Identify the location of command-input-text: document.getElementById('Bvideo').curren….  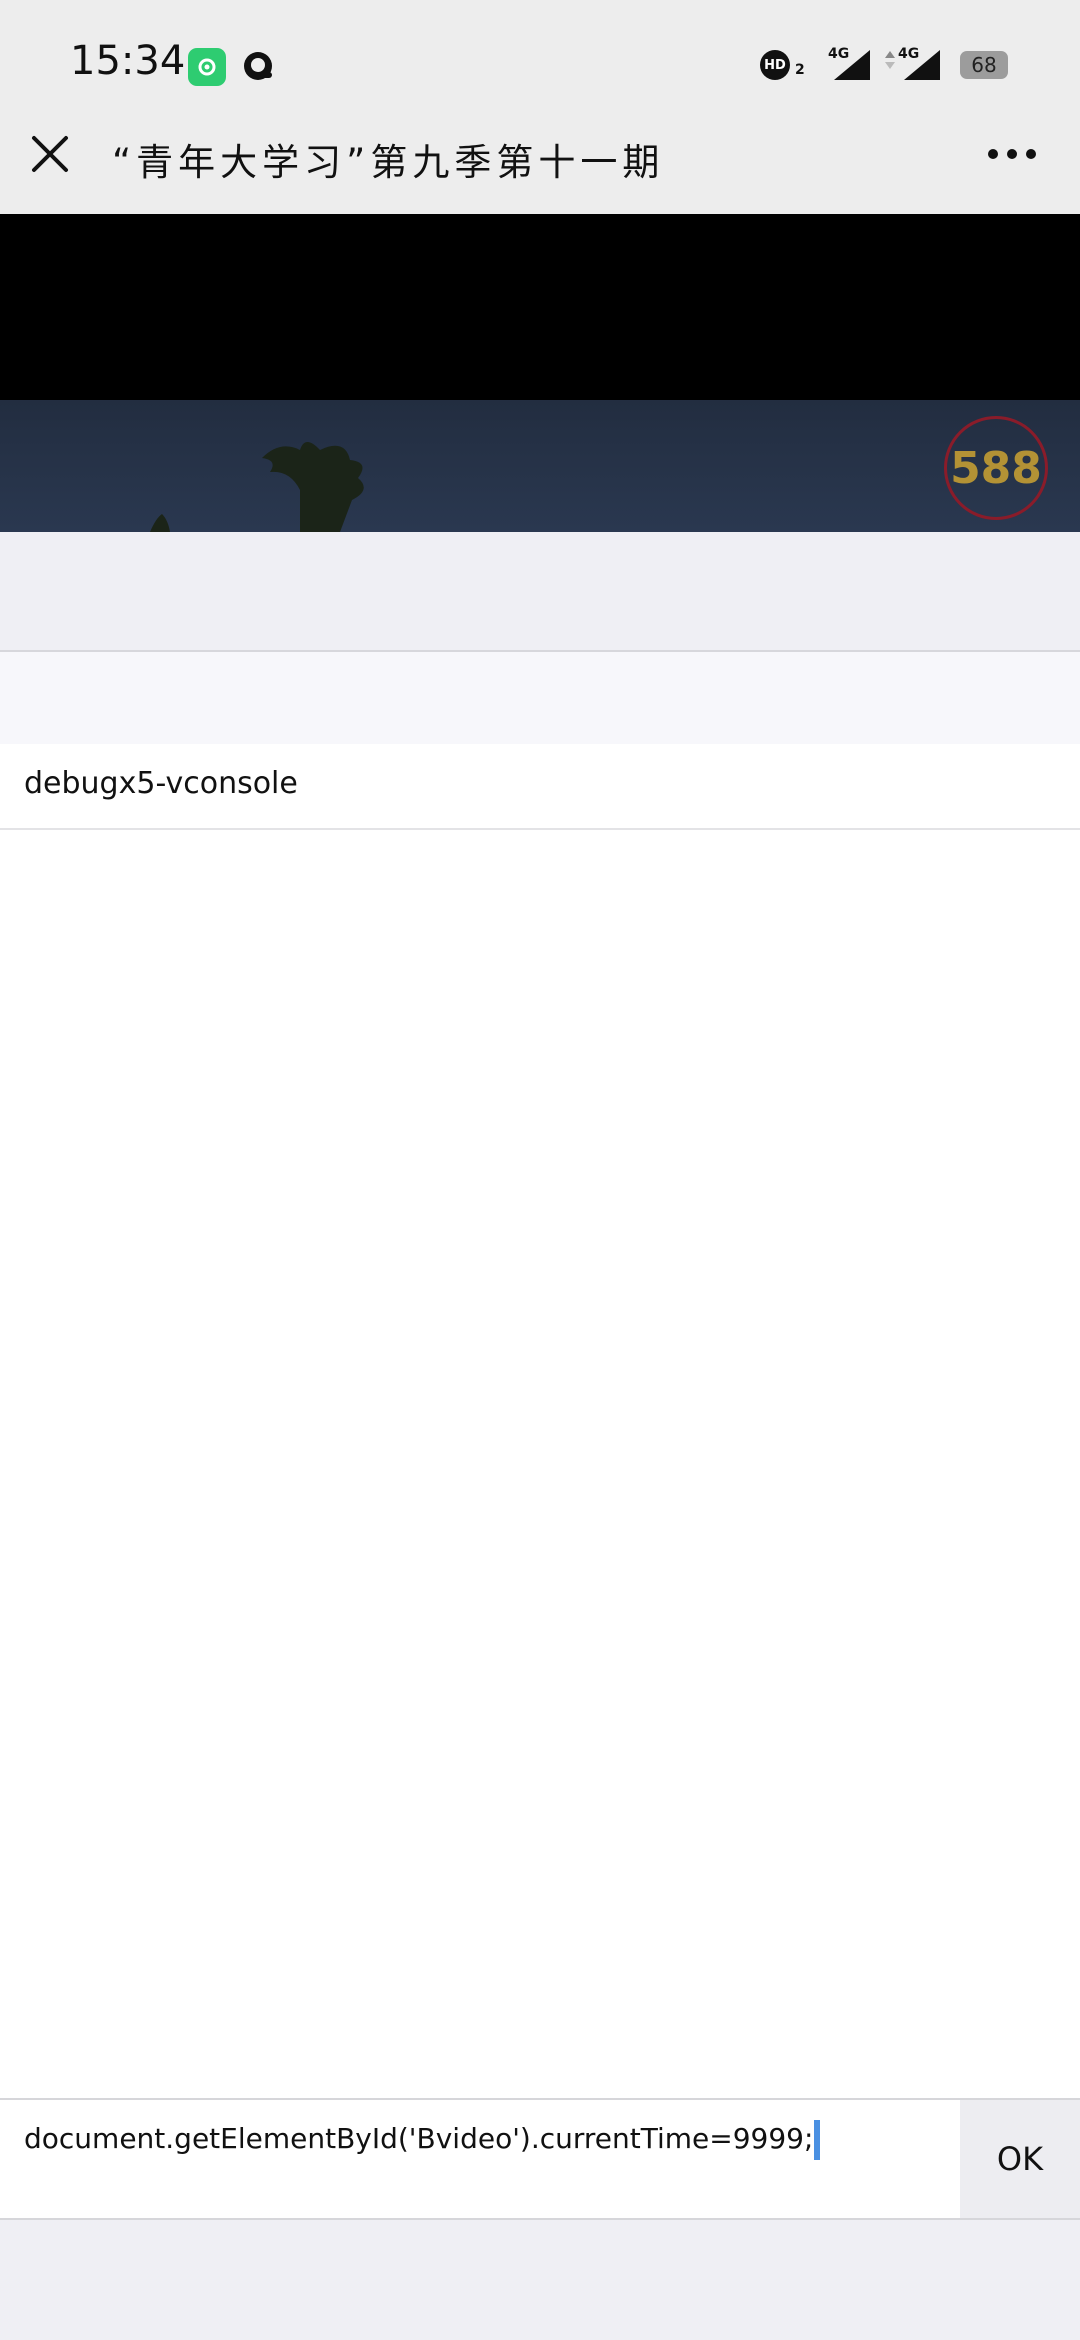
(419, 2138).